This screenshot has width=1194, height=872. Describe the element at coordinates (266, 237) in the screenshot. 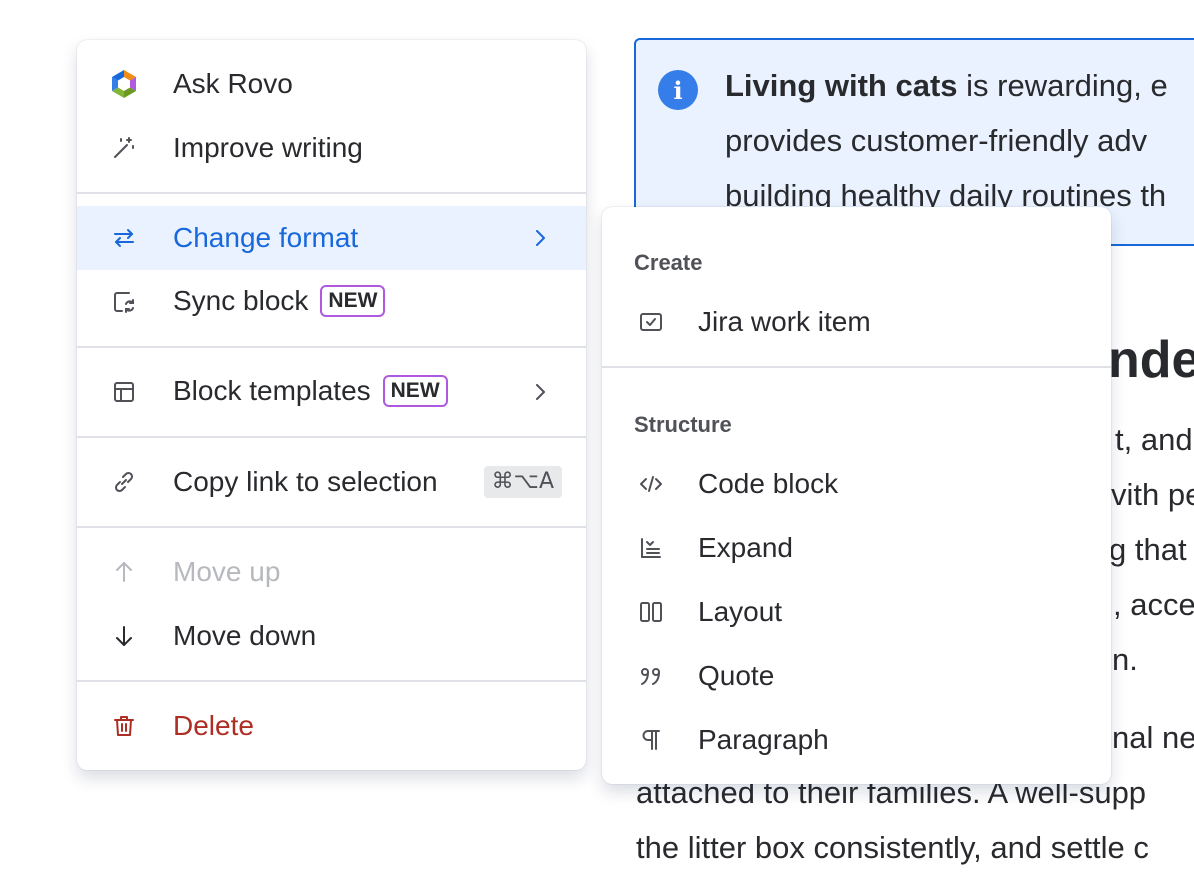

I see `menu-item-label: Change format` at that location.